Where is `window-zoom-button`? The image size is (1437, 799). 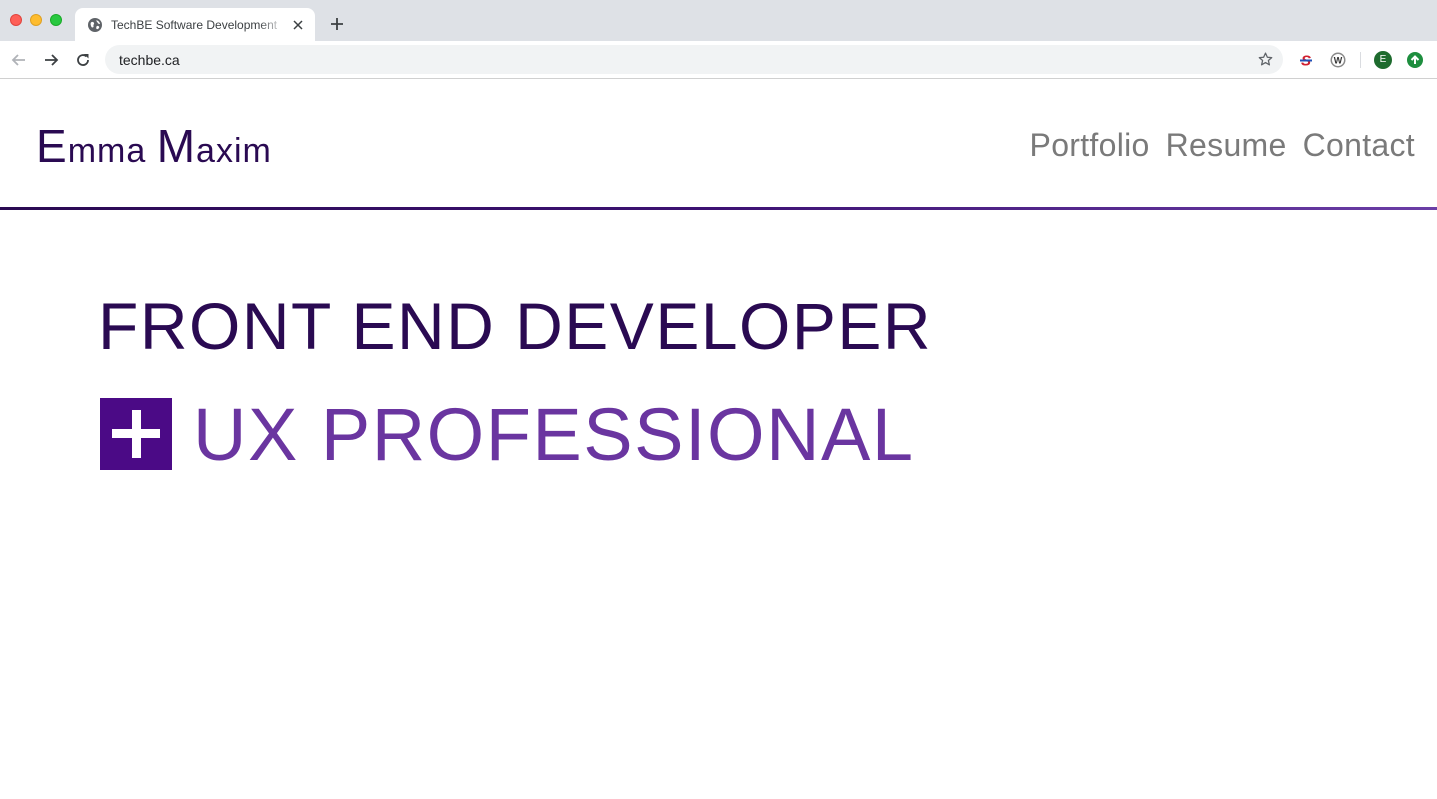 window-zoom-button is located at coordinates (56, 20).